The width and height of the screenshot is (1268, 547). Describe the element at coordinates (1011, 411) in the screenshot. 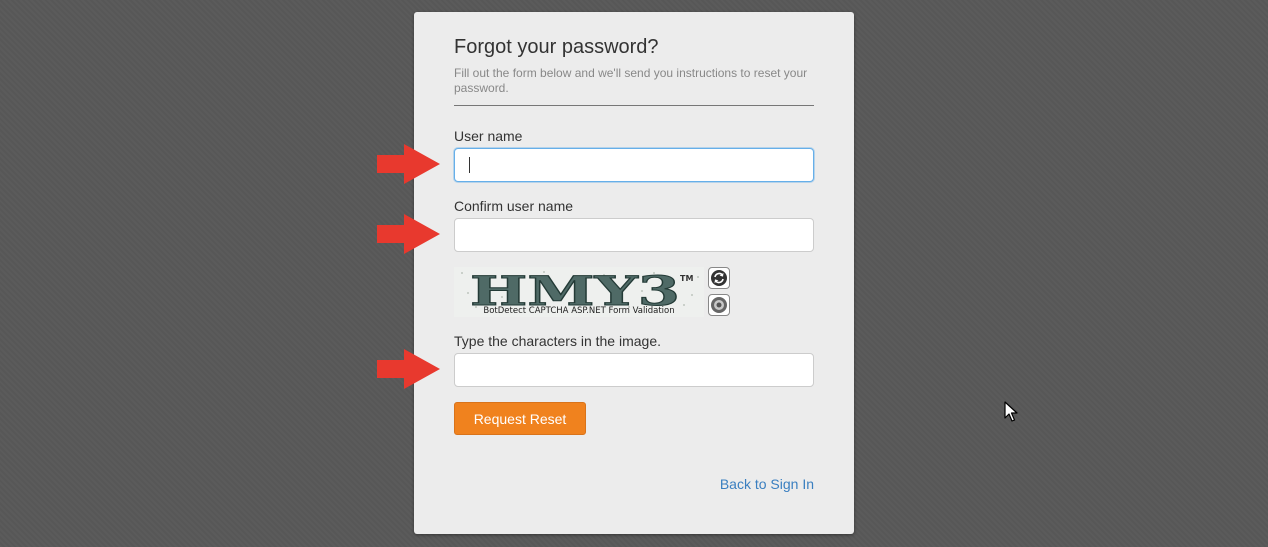

I see `mouse-pointer-icon` at that location.